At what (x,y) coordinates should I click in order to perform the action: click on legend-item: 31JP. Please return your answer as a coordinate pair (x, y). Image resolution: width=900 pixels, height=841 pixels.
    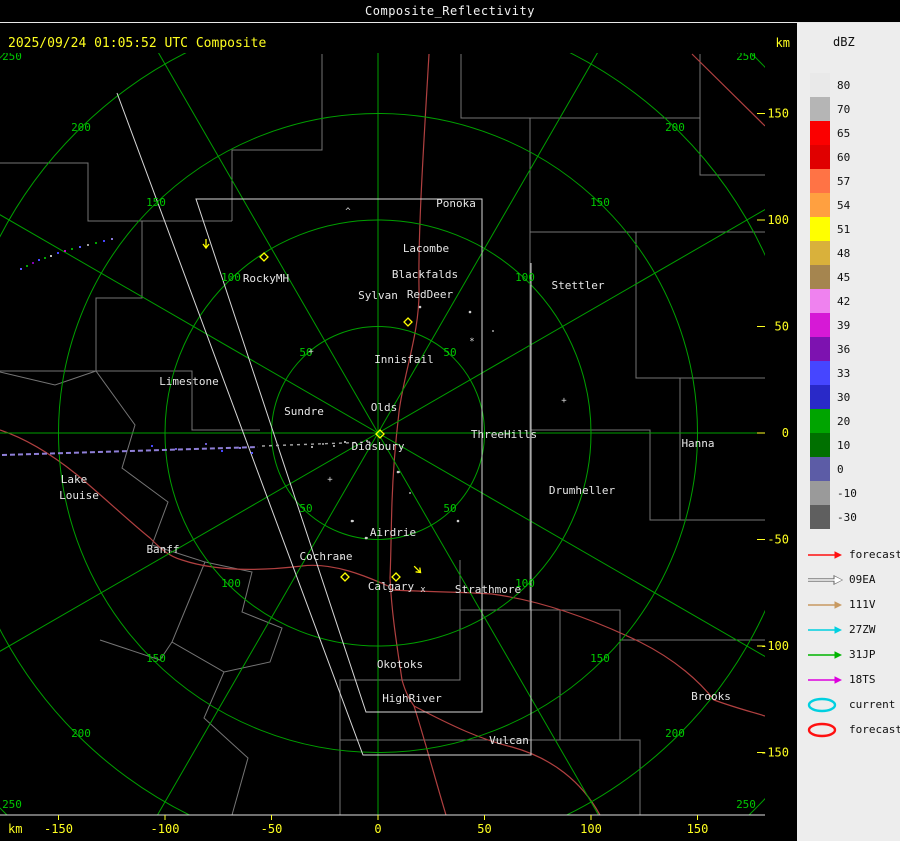
    Looking at the image, I should click on (852, 654).